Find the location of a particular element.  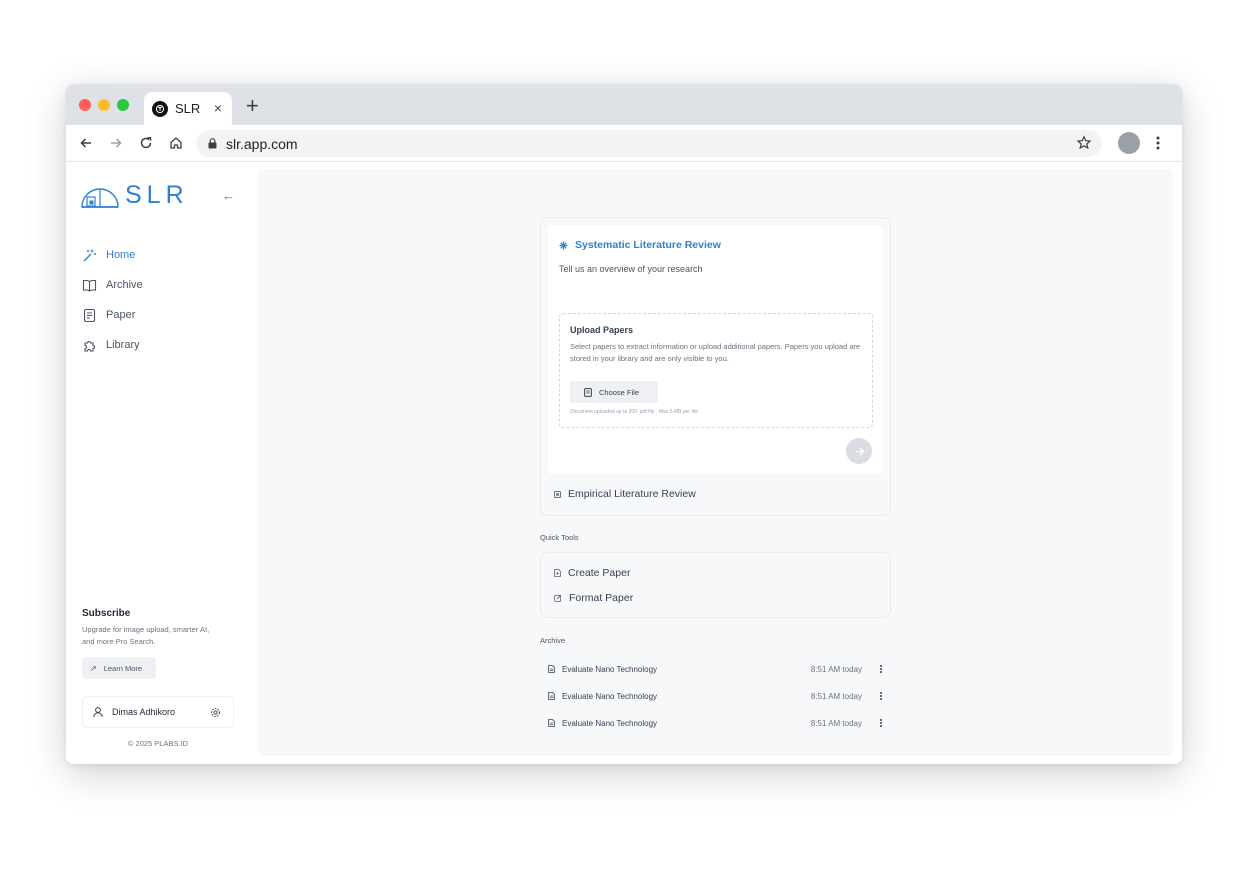

create-paper-button: Create Paper is located at coordinates (592, 573).